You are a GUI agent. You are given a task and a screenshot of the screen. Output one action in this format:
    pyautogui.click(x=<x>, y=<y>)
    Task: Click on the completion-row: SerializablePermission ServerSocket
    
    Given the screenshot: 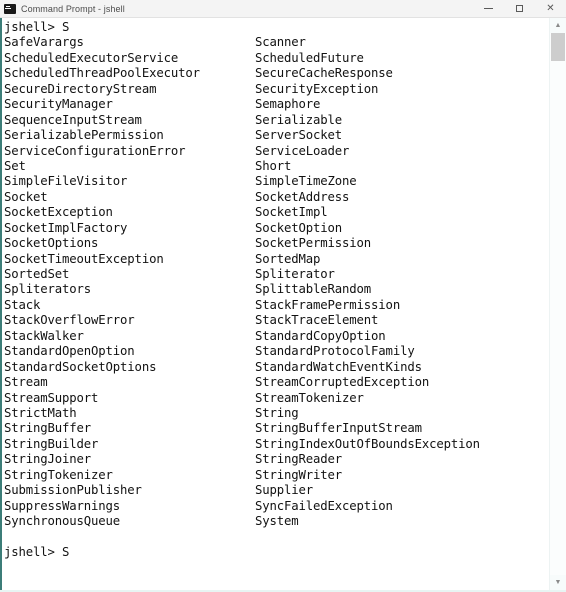 What is the action you would take?
    pyautogui.click(x=276, y=135)
    